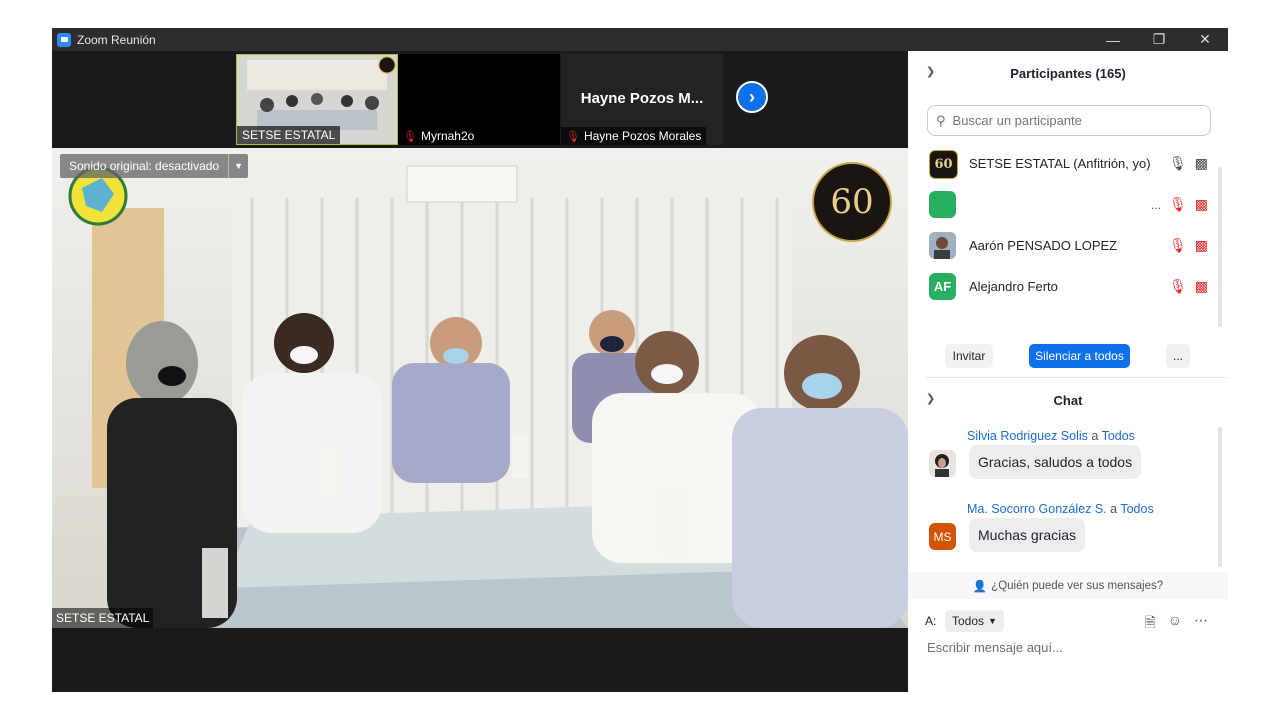 The height and width of the screenshot is (720, 1280). I want to click on video-camera-icon: ▩, so click(1201, 163).